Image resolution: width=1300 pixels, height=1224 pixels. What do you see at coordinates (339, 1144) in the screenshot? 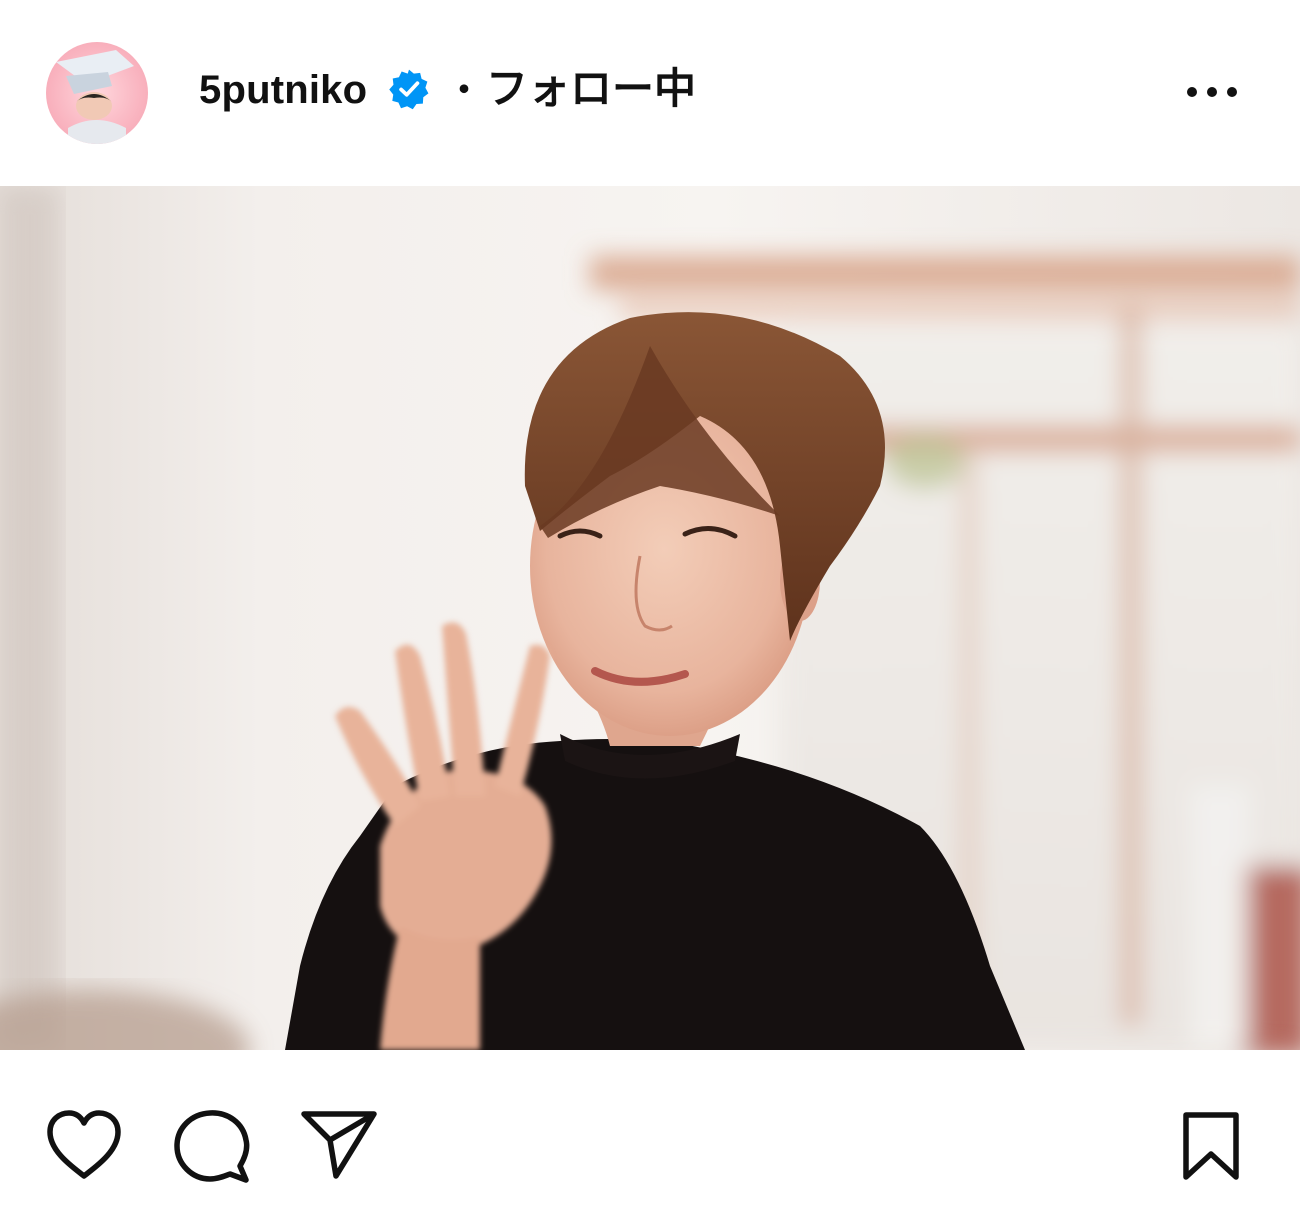
I see `paper-plane-icon` at bounding box center [339, 1144].